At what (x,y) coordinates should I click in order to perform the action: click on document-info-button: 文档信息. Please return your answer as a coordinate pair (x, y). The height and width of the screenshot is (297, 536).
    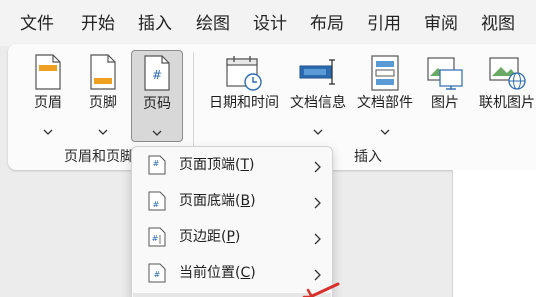
    Looking at the image, I should click on (318, 96).